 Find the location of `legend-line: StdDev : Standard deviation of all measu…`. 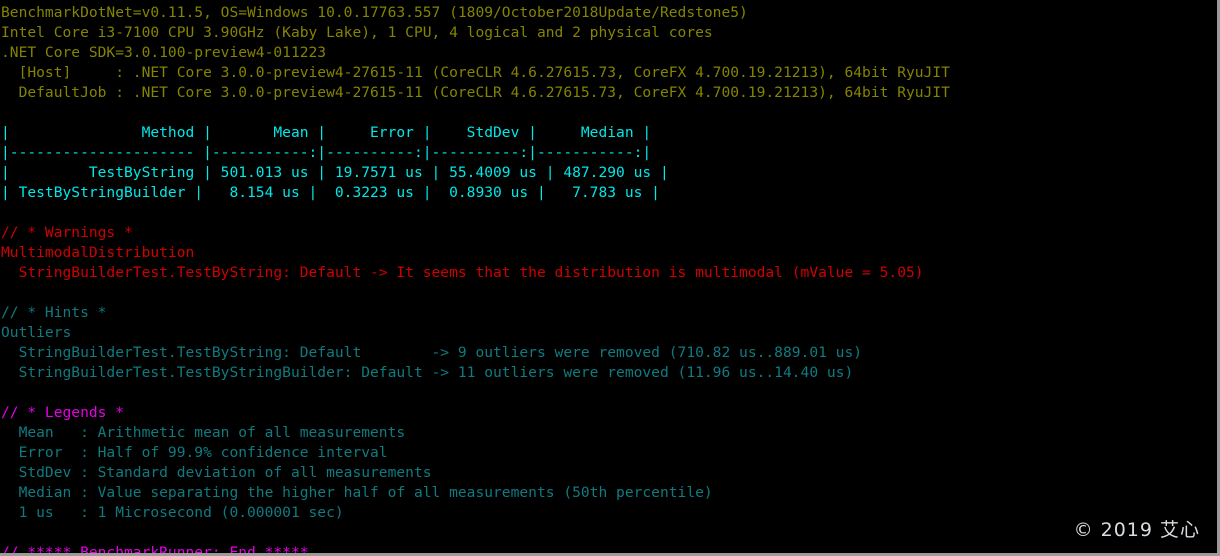

legend-line: StdDev : Standard deviation of all measu… is located at coordinates (216, 472).